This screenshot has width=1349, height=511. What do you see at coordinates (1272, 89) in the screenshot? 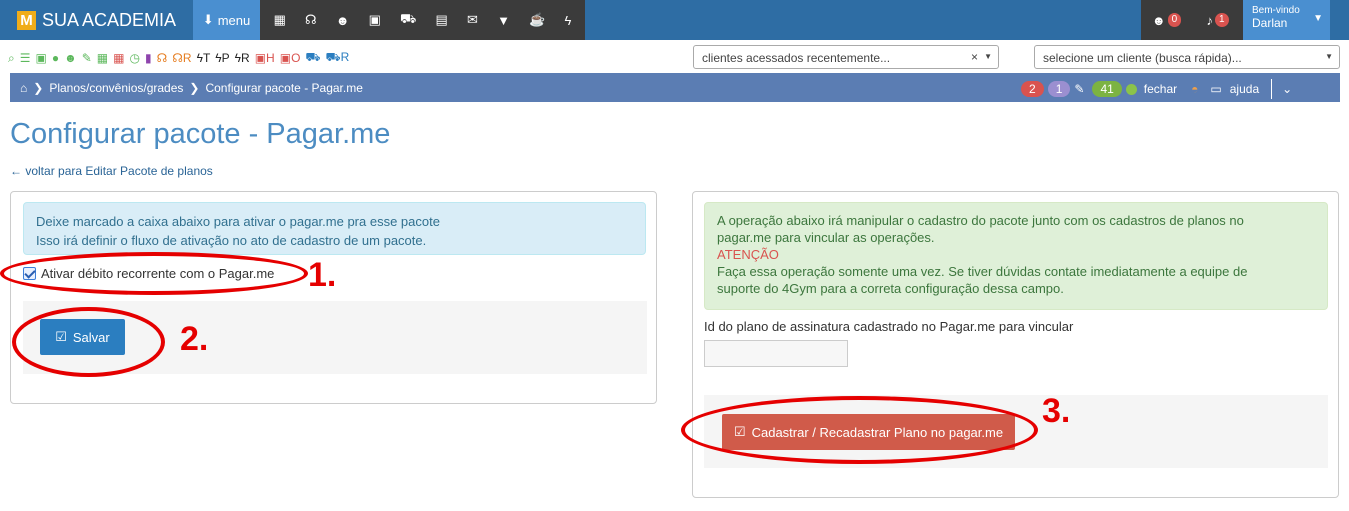
I see `divider` at bounding box center [1272, 89].